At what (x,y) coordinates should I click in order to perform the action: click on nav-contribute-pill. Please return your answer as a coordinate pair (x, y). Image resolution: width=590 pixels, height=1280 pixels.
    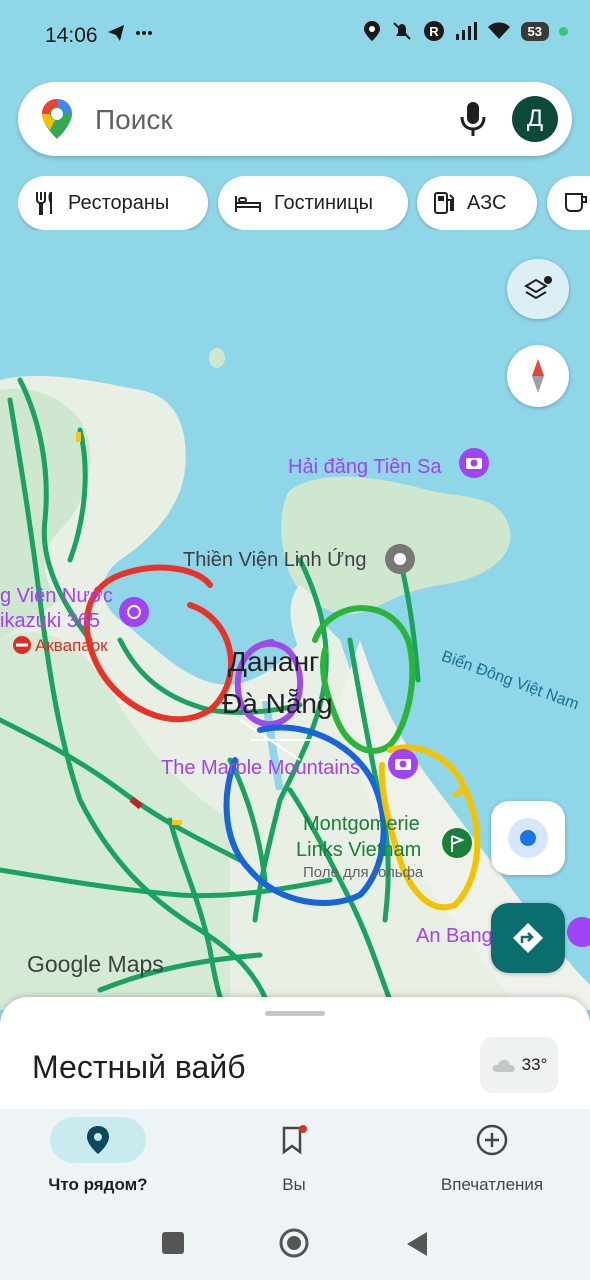
    Looking at the image, I should click on (492, 1140).